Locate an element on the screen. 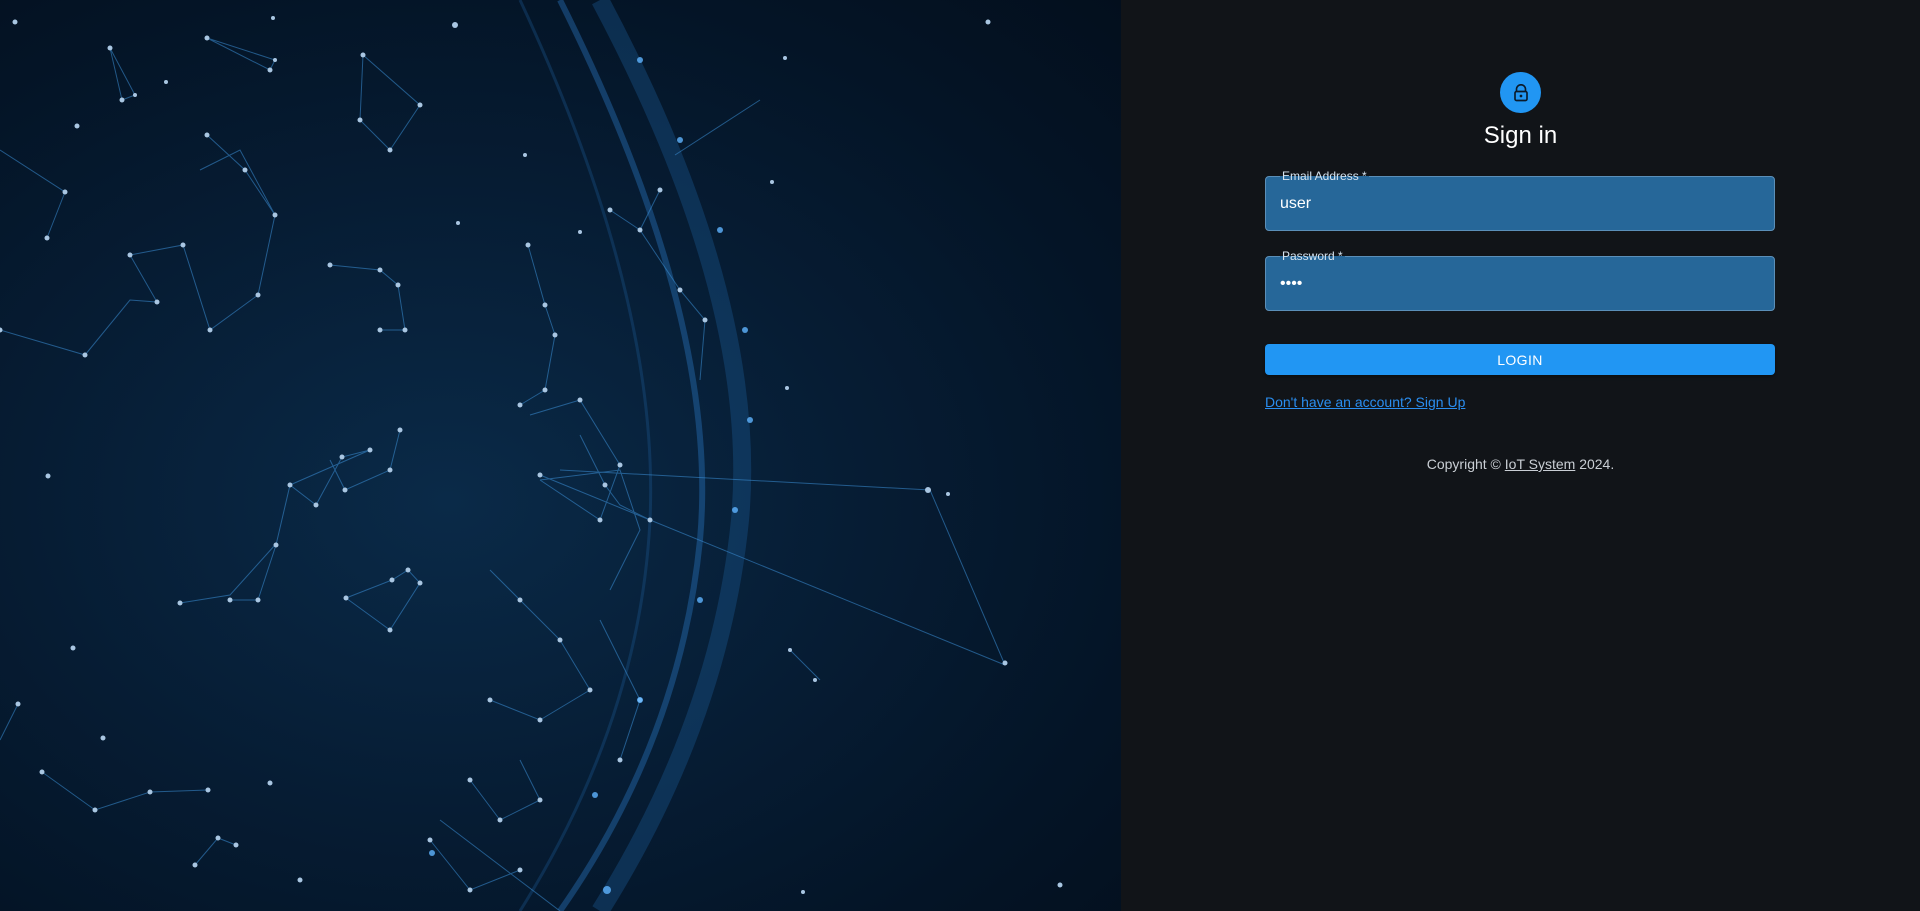  lock-icon is located at coordinates (1520, 92).